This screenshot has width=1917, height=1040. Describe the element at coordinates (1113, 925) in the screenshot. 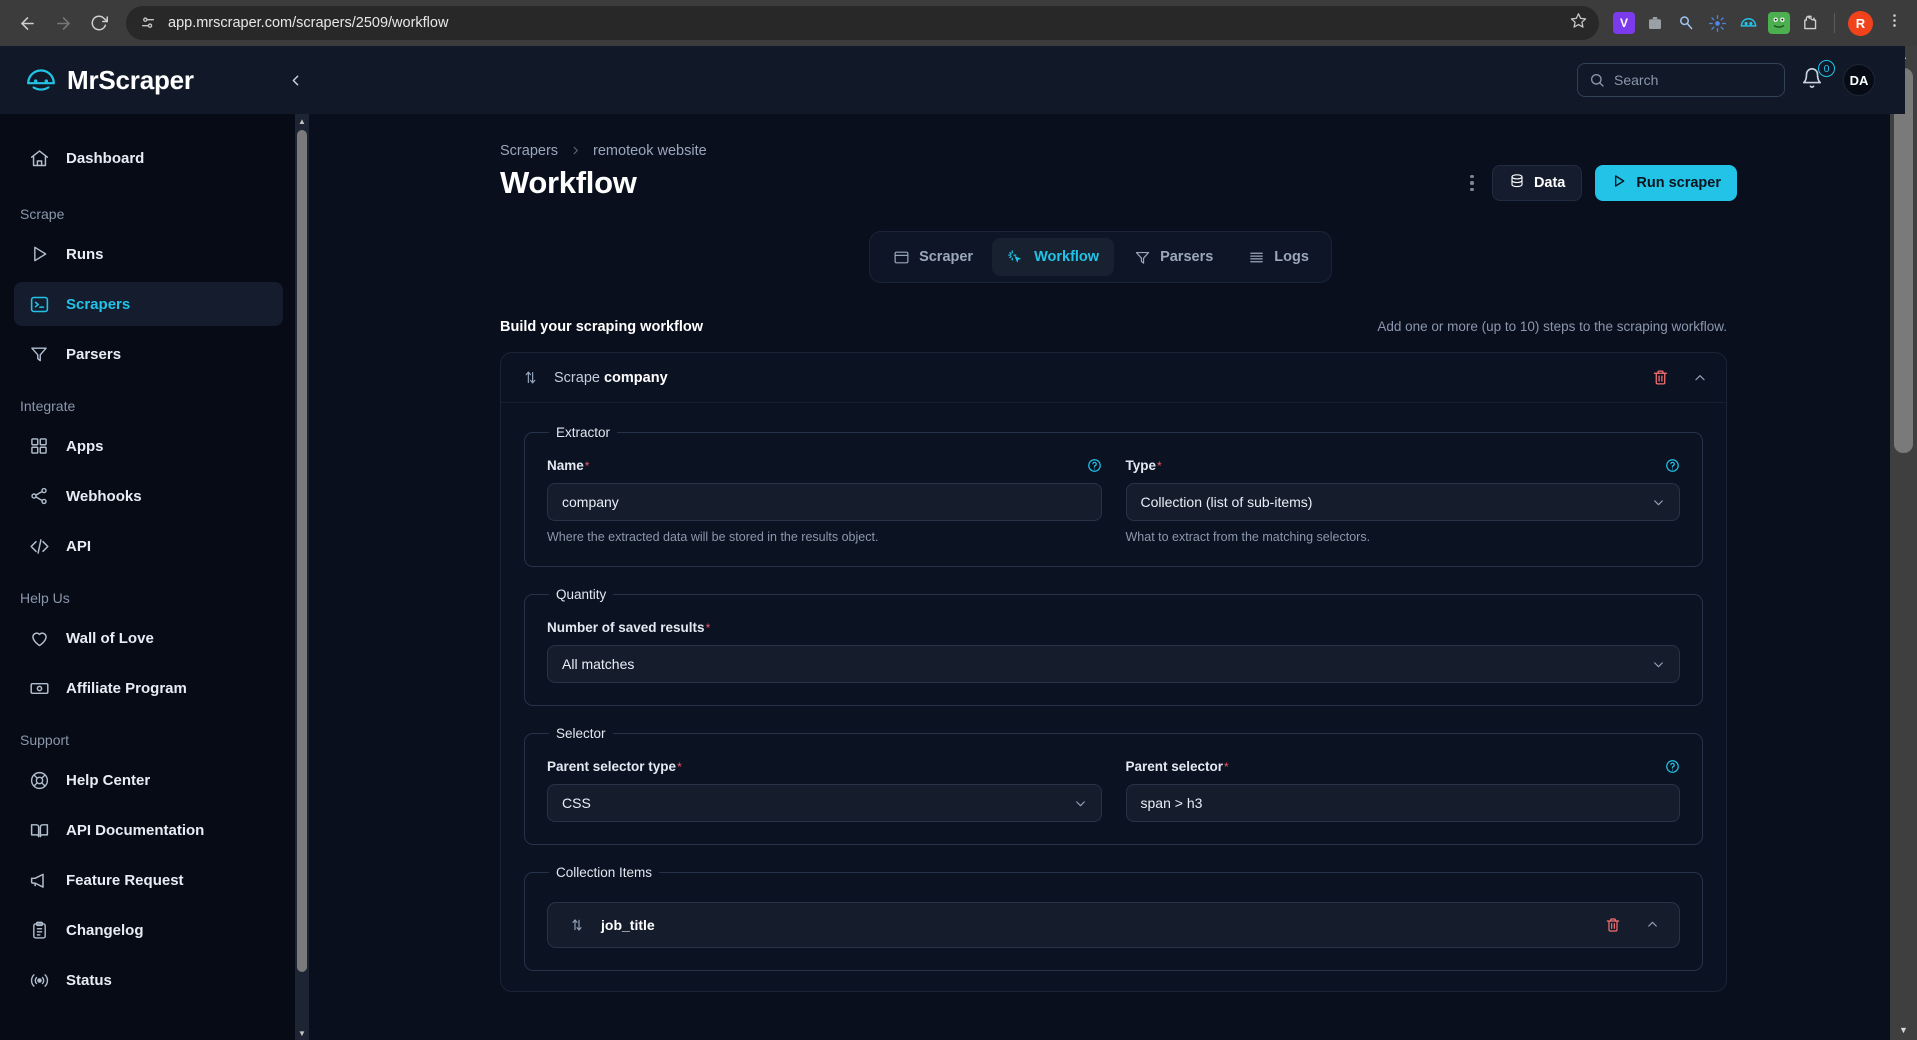

I see `collection-item-row: job_title` at that location.